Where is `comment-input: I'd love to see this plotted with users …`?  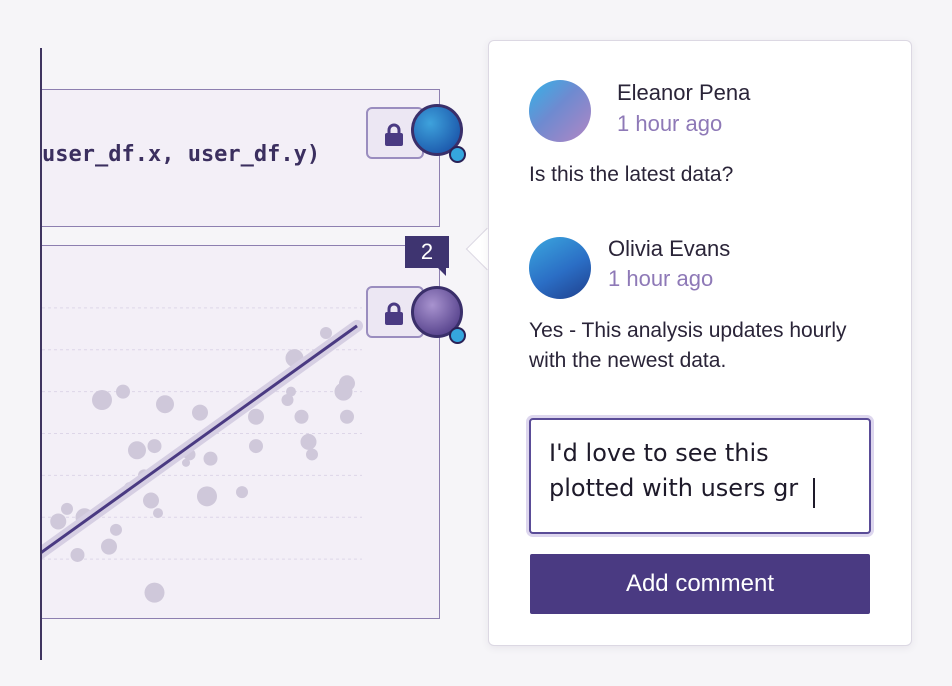 comment-input: I'd love to see this plotted with users … is located at coordinates (700, 476).